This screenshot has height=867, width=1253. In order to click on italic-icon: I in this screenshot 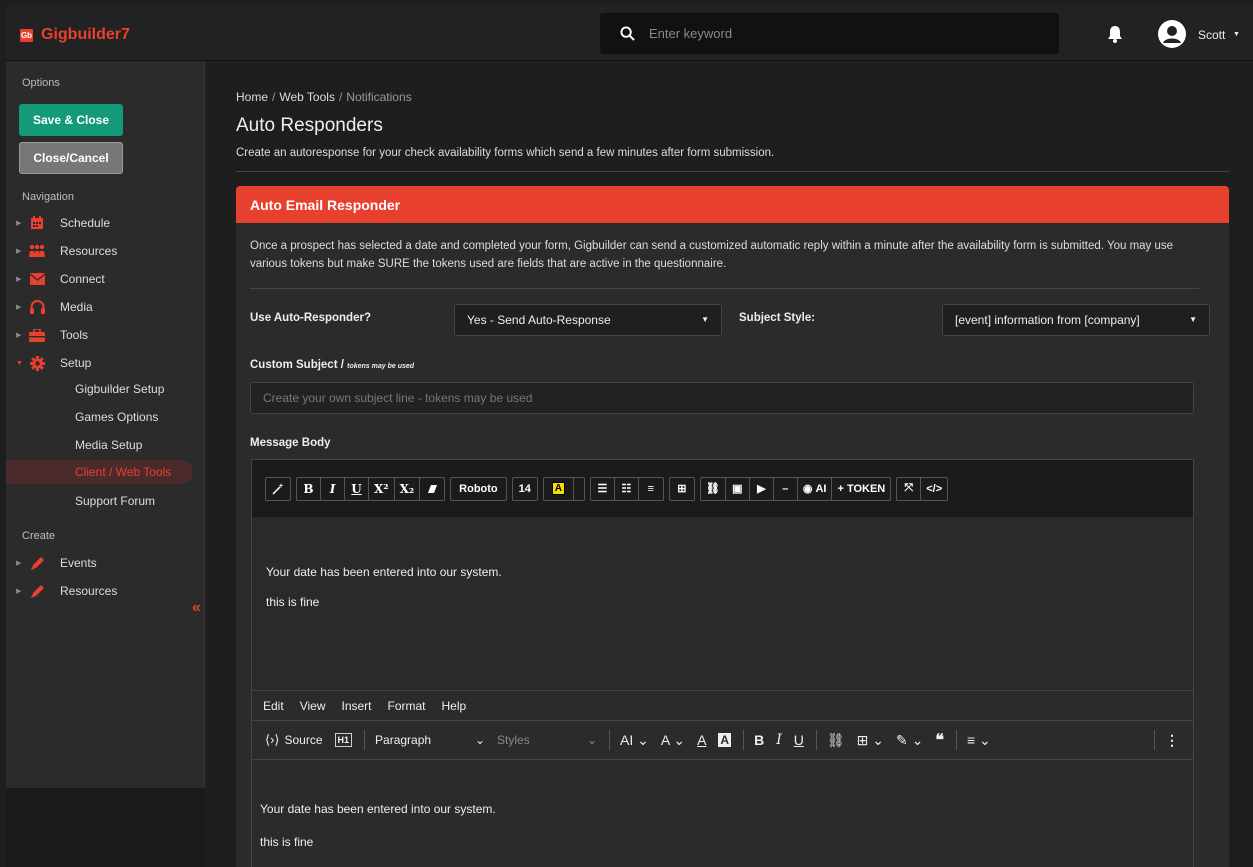, I will do `click(779, 740)`.